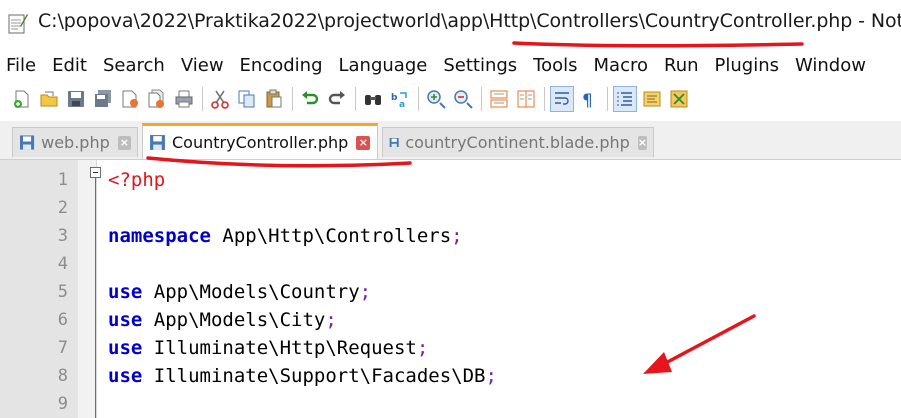  I want to click on line-number: 5, so click(62, 292).